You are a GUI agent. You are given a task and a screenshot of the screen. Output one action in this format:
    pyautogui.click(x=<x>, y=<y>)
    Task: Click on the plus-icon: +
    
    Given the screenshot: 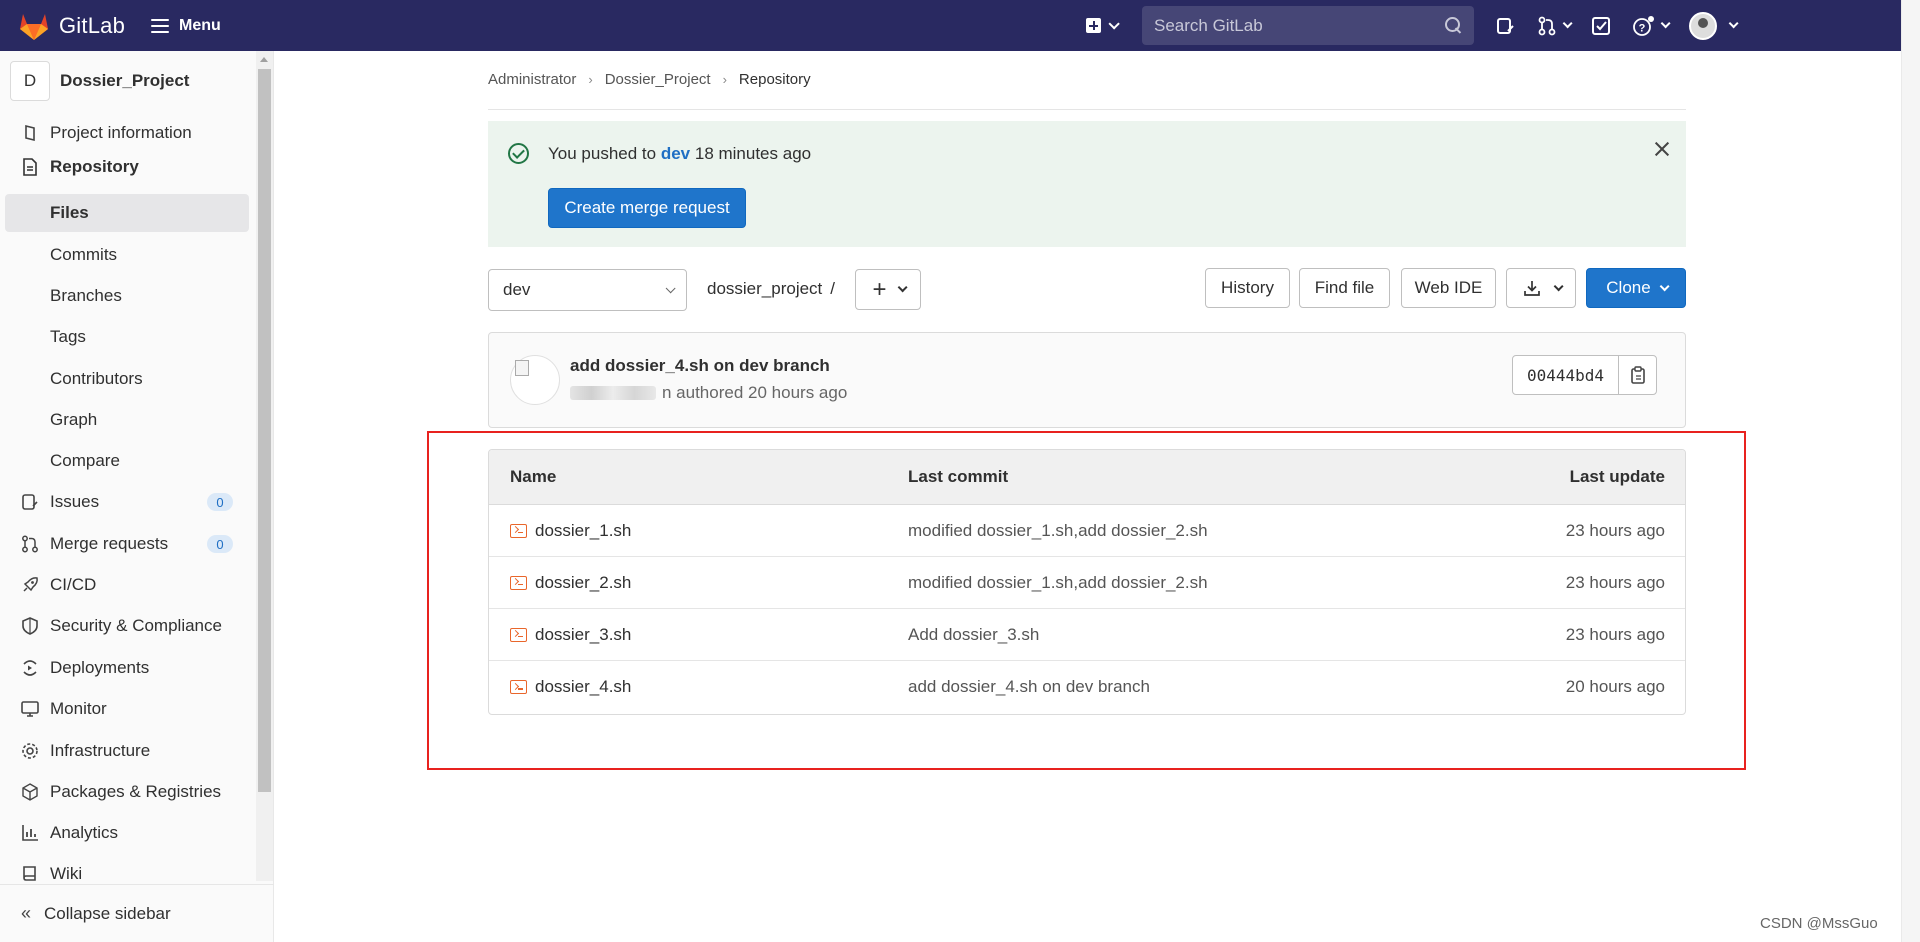 What is the action you would take?
    pyautogui.click(x=879, y=289)
    